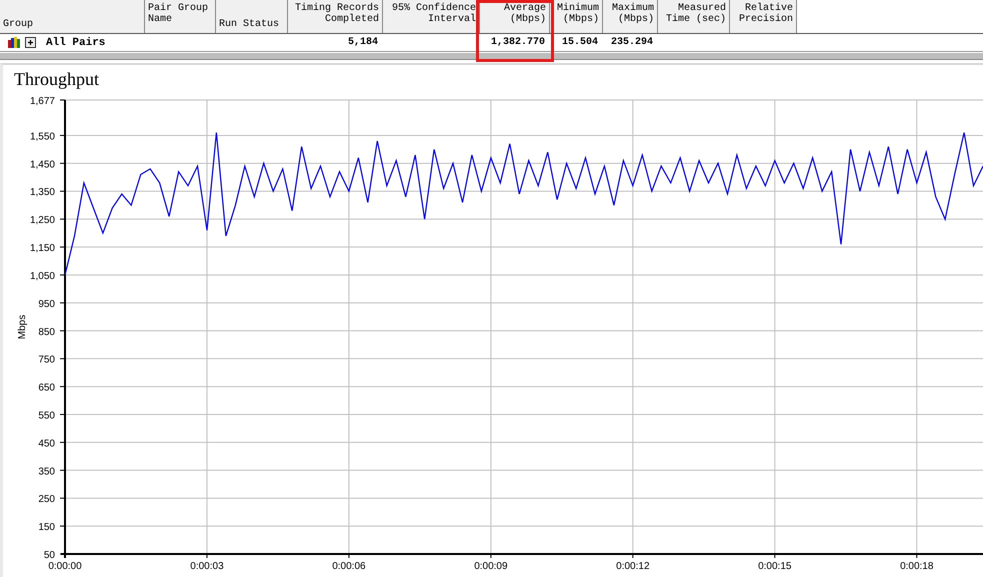  I want to click on column-header: Pair Group Name, so click(180, 16).